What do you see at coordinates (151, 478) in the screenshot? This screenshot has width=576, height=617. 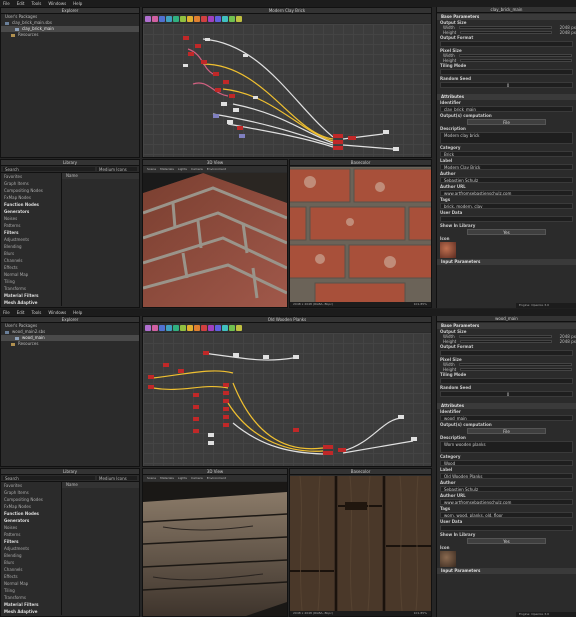 I see `view3d-menu-scene: Scene` at bounding box center [151, 478].